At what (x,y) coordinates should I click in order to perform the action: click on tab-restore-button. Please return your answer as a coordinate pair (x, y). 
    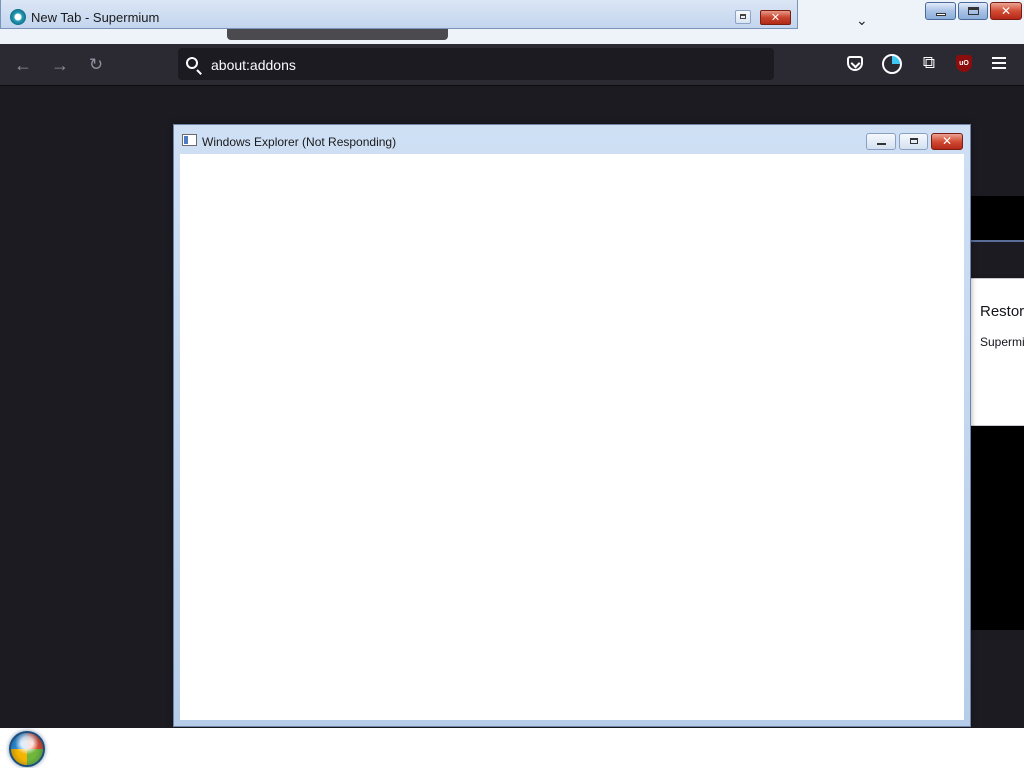
    Looking at the image, I should click on (743, 17).